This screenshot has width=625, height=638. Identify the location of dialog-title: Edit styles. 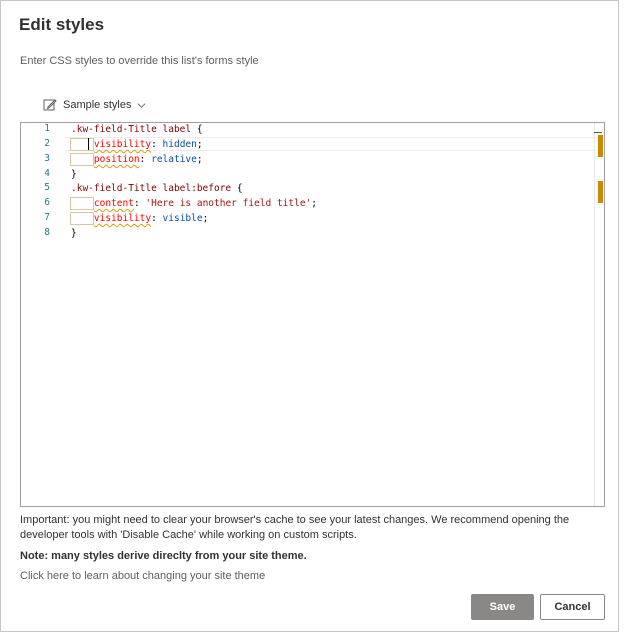
(62, 24).